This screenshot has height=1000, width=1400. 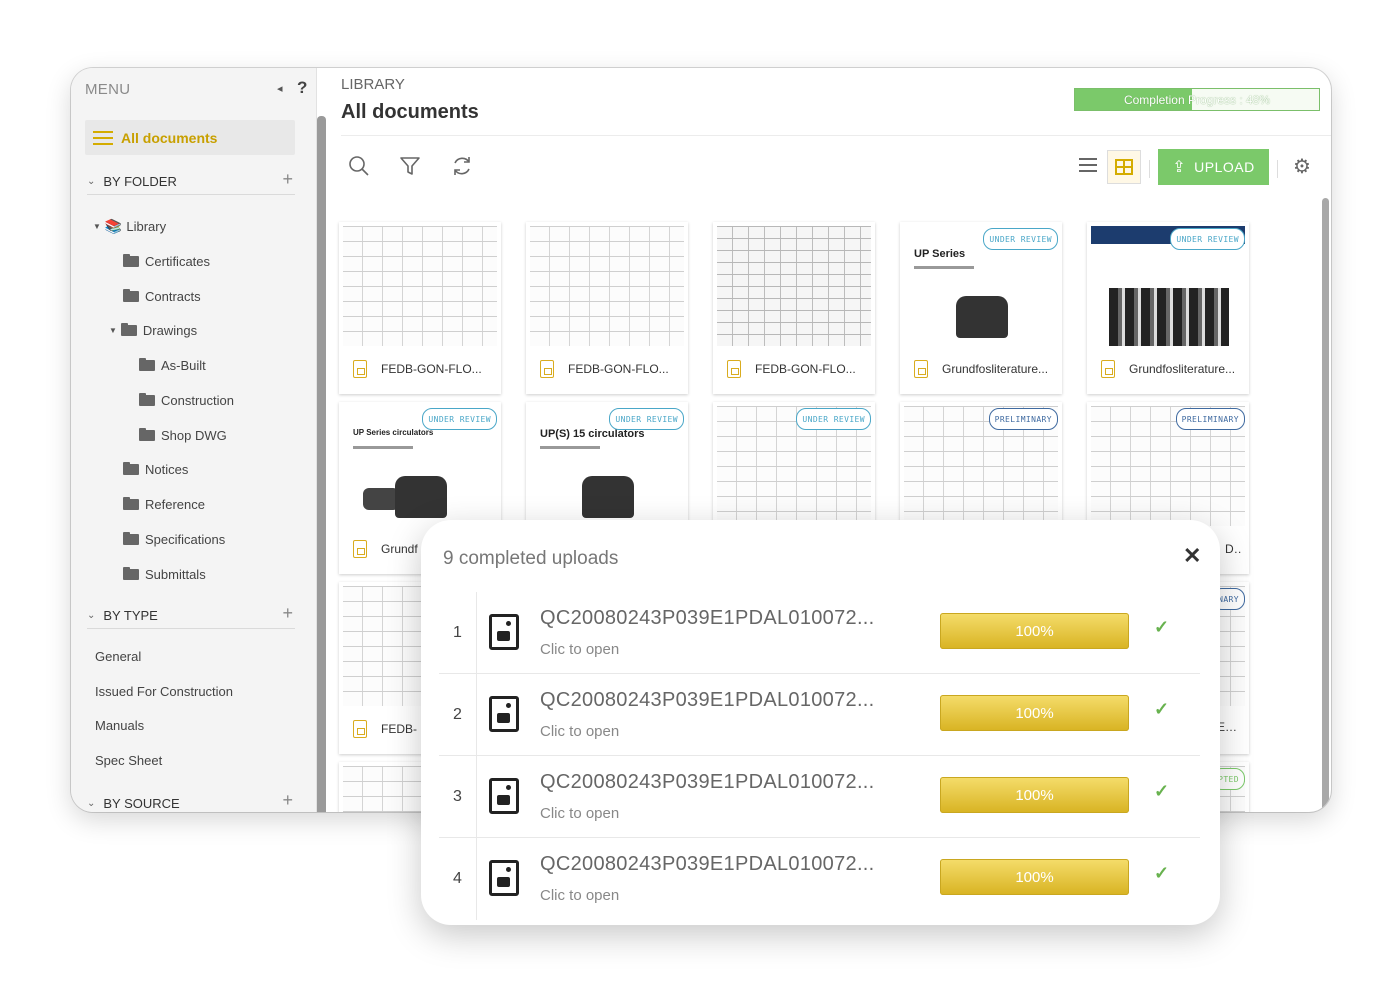 I want to click on thumbnail-title: UP Series circulators, so click(x=393, y=432).